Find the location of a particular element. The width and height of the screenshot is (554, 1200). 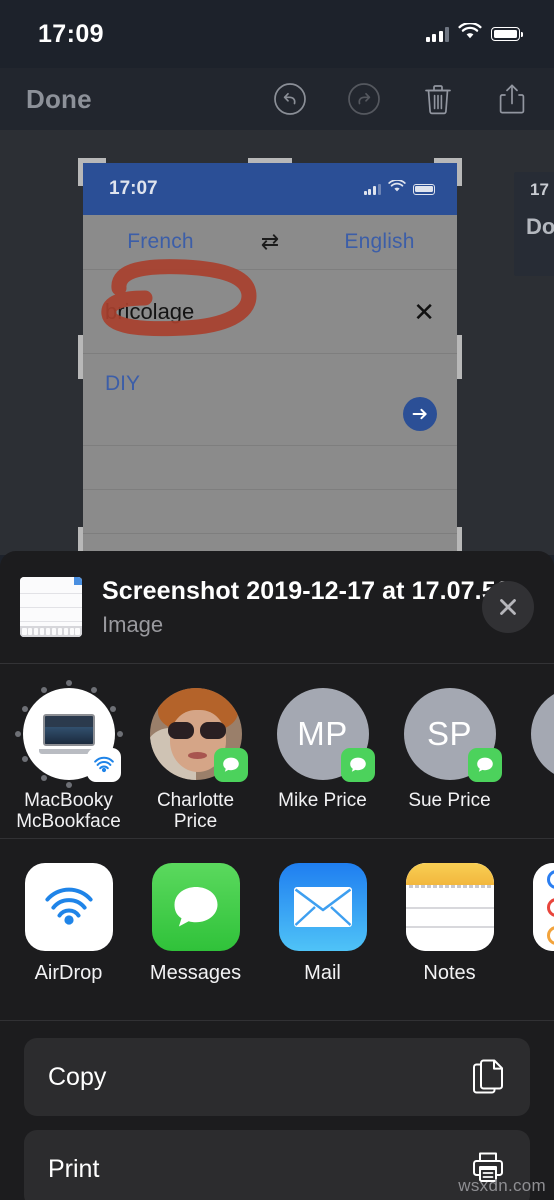

wifi-icon is located at coordinates (470, 33).